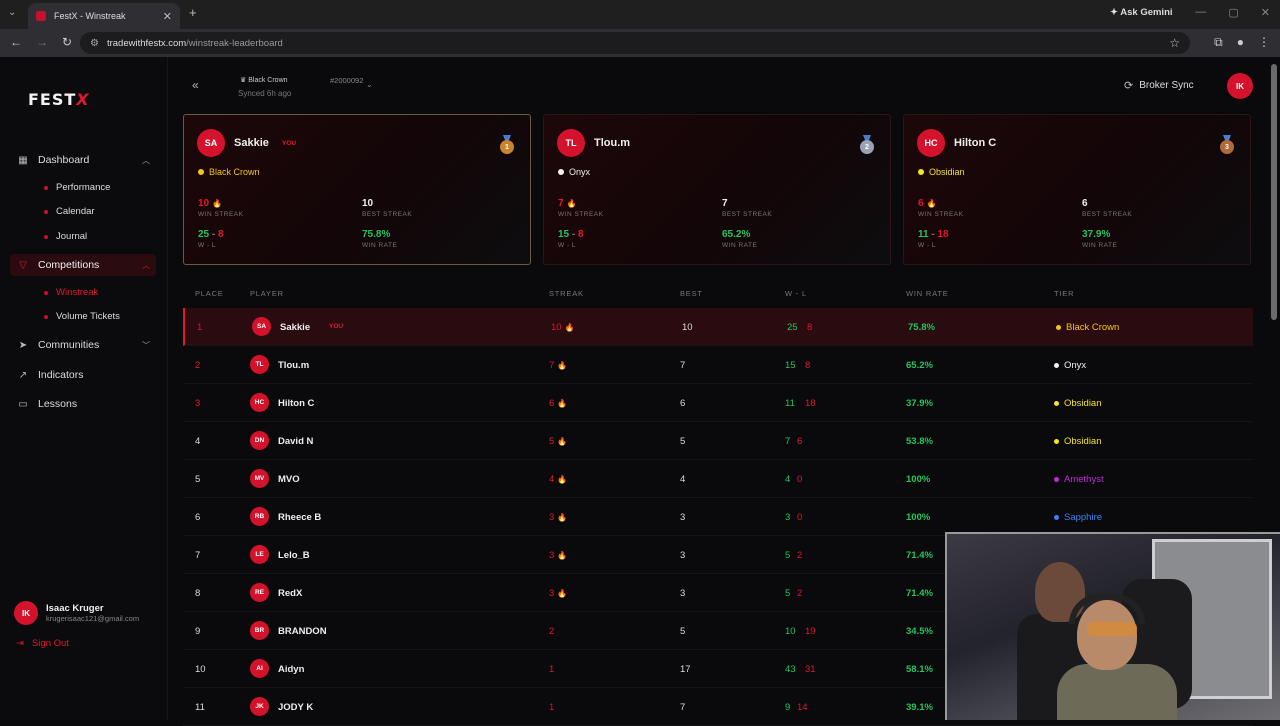 Image resolution: width=1280 pixels, height=726 pixels. Describe the element at coordinates (42, 643) in the screenshot. I see `sign-out-button: ⇥ Sign Out` at that location.